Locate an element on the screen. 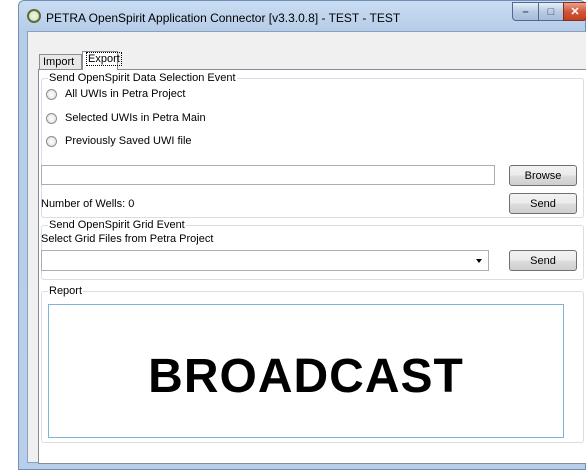 The height and width of the screenshot is (470, 586). minimize-button: – is located at coordinates (525, 11).